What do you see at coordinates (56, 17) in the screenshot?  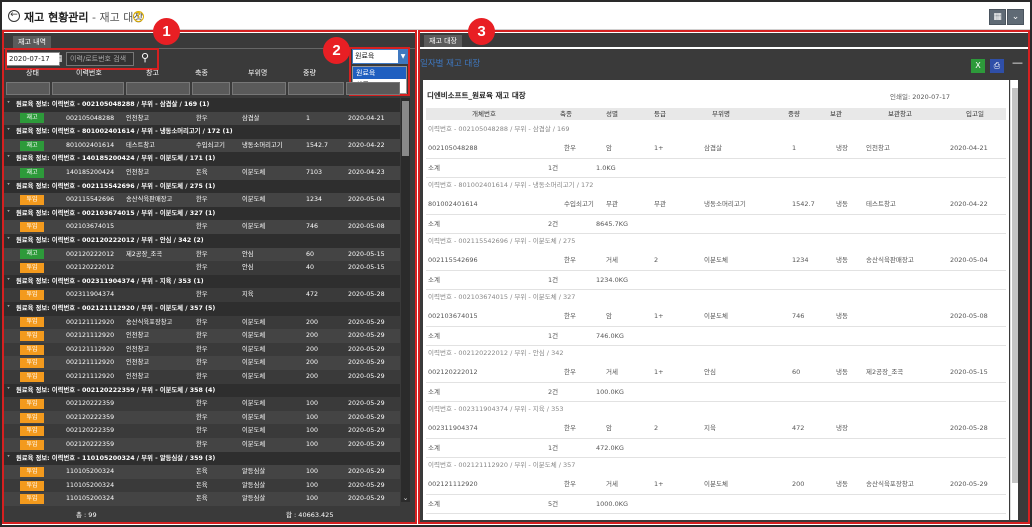 I see `page-title-main: 재고 현황관리` at bounding box center [56, 17].